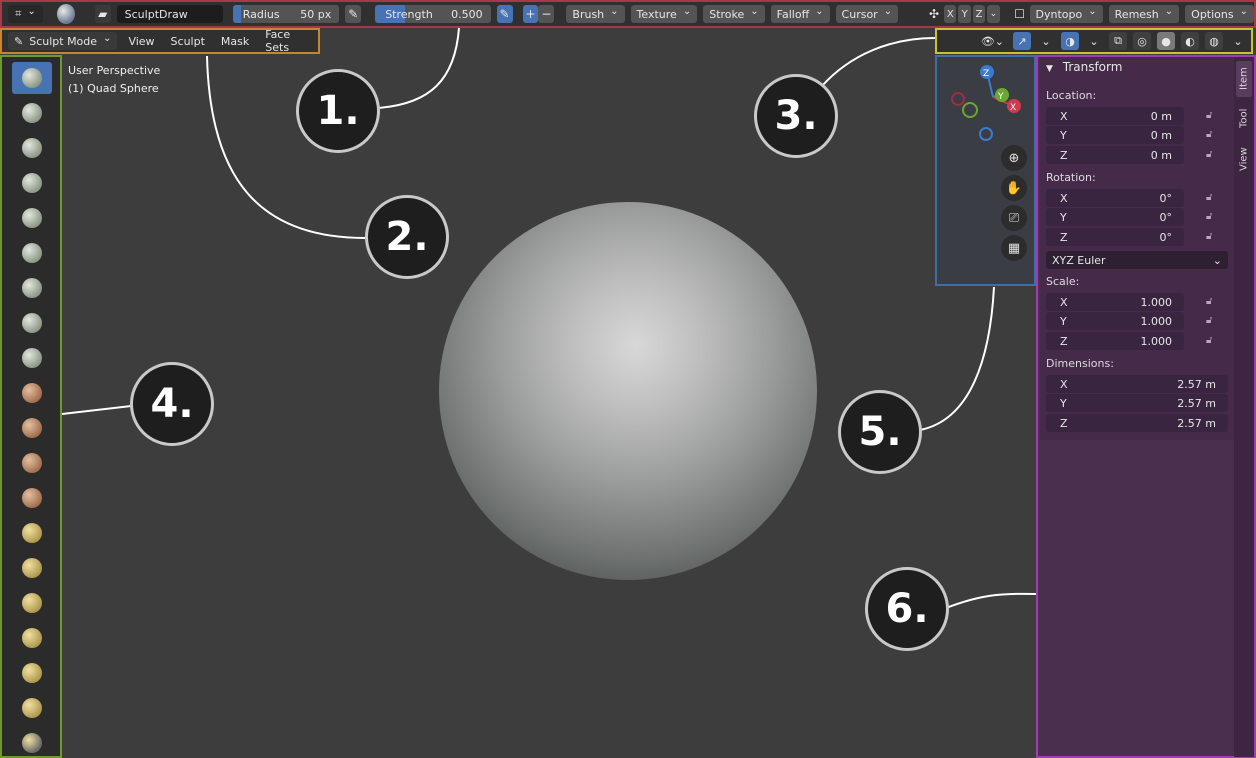 Image resolution: width=1256 pixels, height=758 pixels. I want to click on radius-slider: Radius 50 px, so click(286, 14).